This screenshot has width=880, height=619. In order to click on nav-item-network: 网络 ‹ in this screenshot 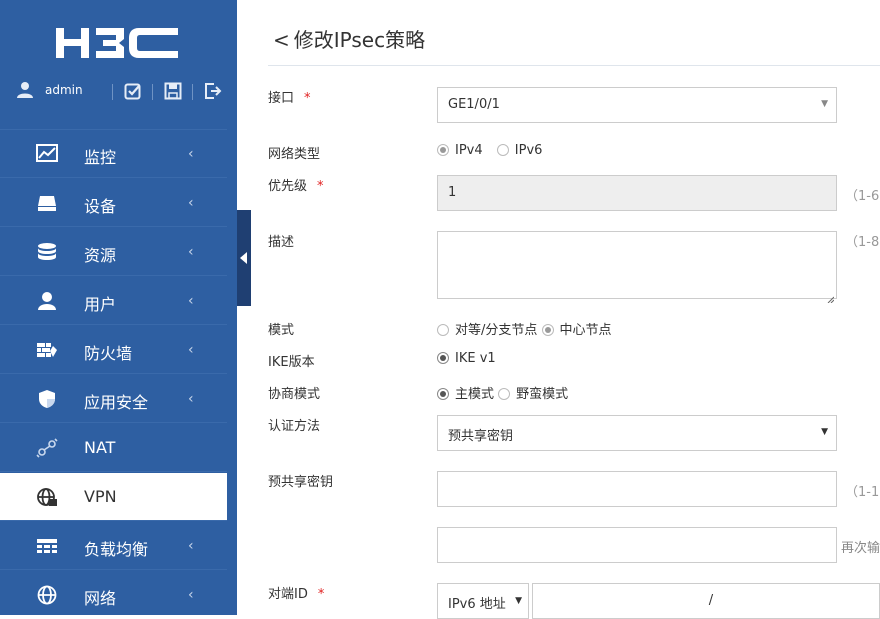, I will do `click(113, 593)`.